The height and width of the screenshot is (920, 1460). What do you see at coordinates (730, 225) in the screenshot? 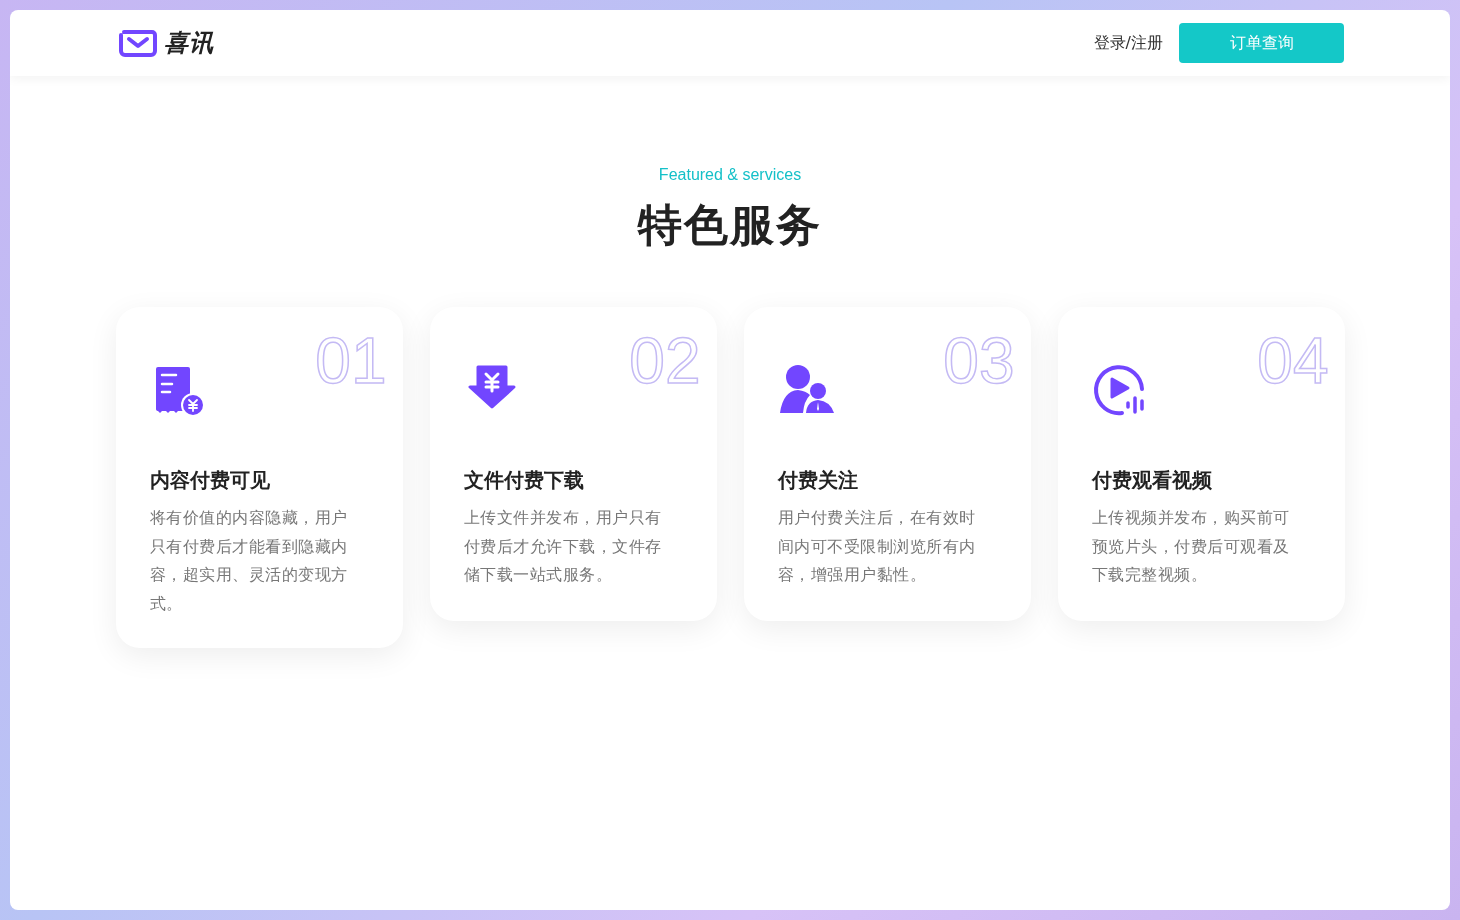
I see `section-title: 特色服务` at bounding box center [730, 225].